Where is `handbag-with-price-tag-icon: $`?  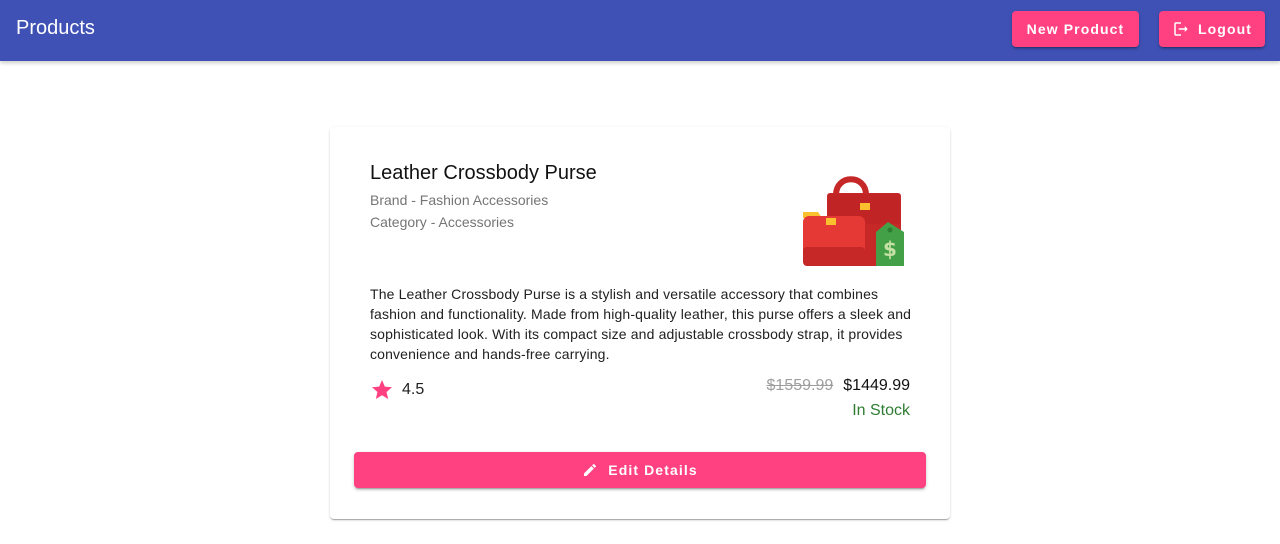
handbag-with-price-tag-icon: $ is located at coordinates (855, 213).